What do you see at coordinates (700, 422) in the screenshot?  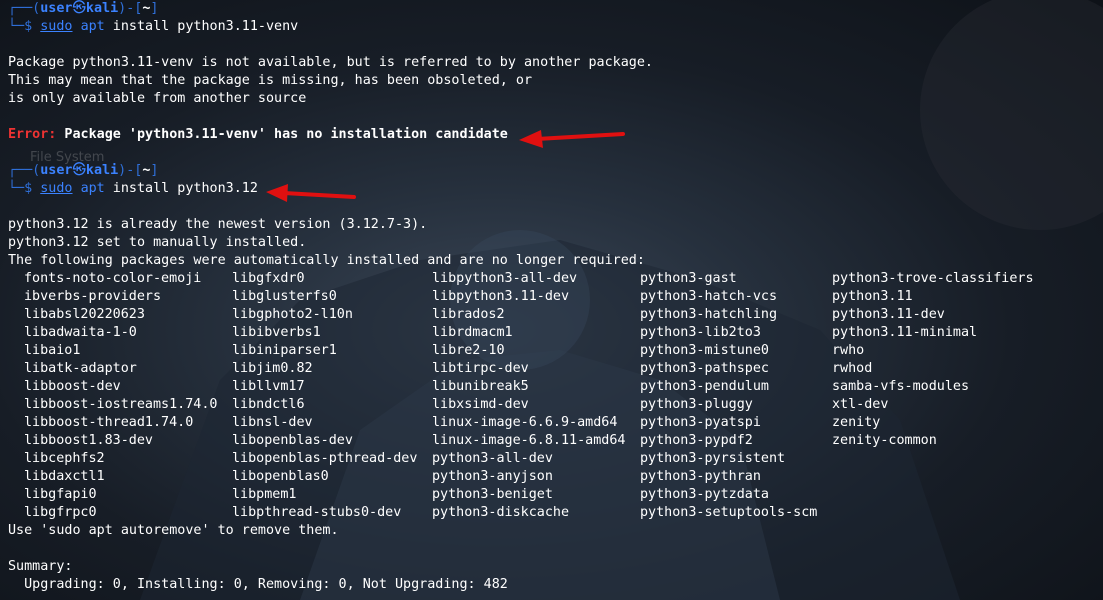 I see `package-name: python3-pyatspi` at bounding box center [700, 422].